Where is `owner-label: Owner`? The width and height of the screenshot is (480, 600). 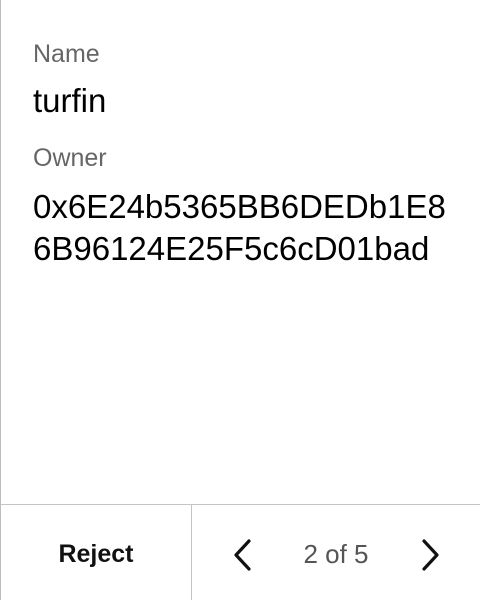 owner-label: Owner is located at coordinates (70, 158).